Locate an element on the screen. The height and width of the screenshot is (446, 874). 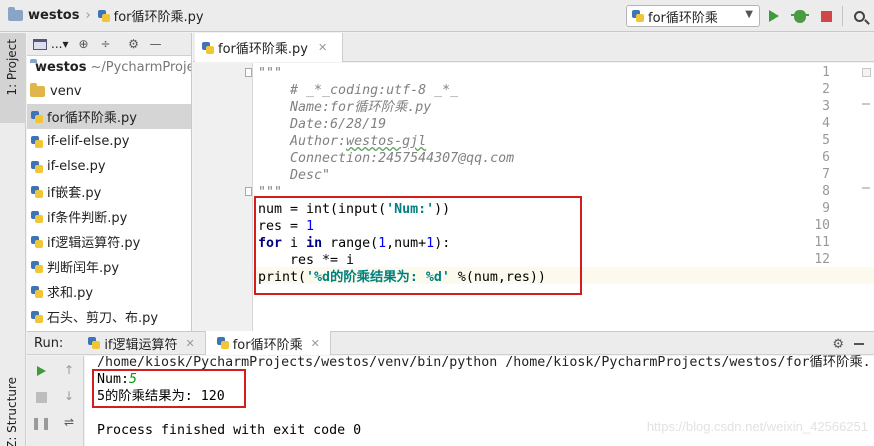
up-arrow-icon: ↑ is located at coordinates (69, 370).